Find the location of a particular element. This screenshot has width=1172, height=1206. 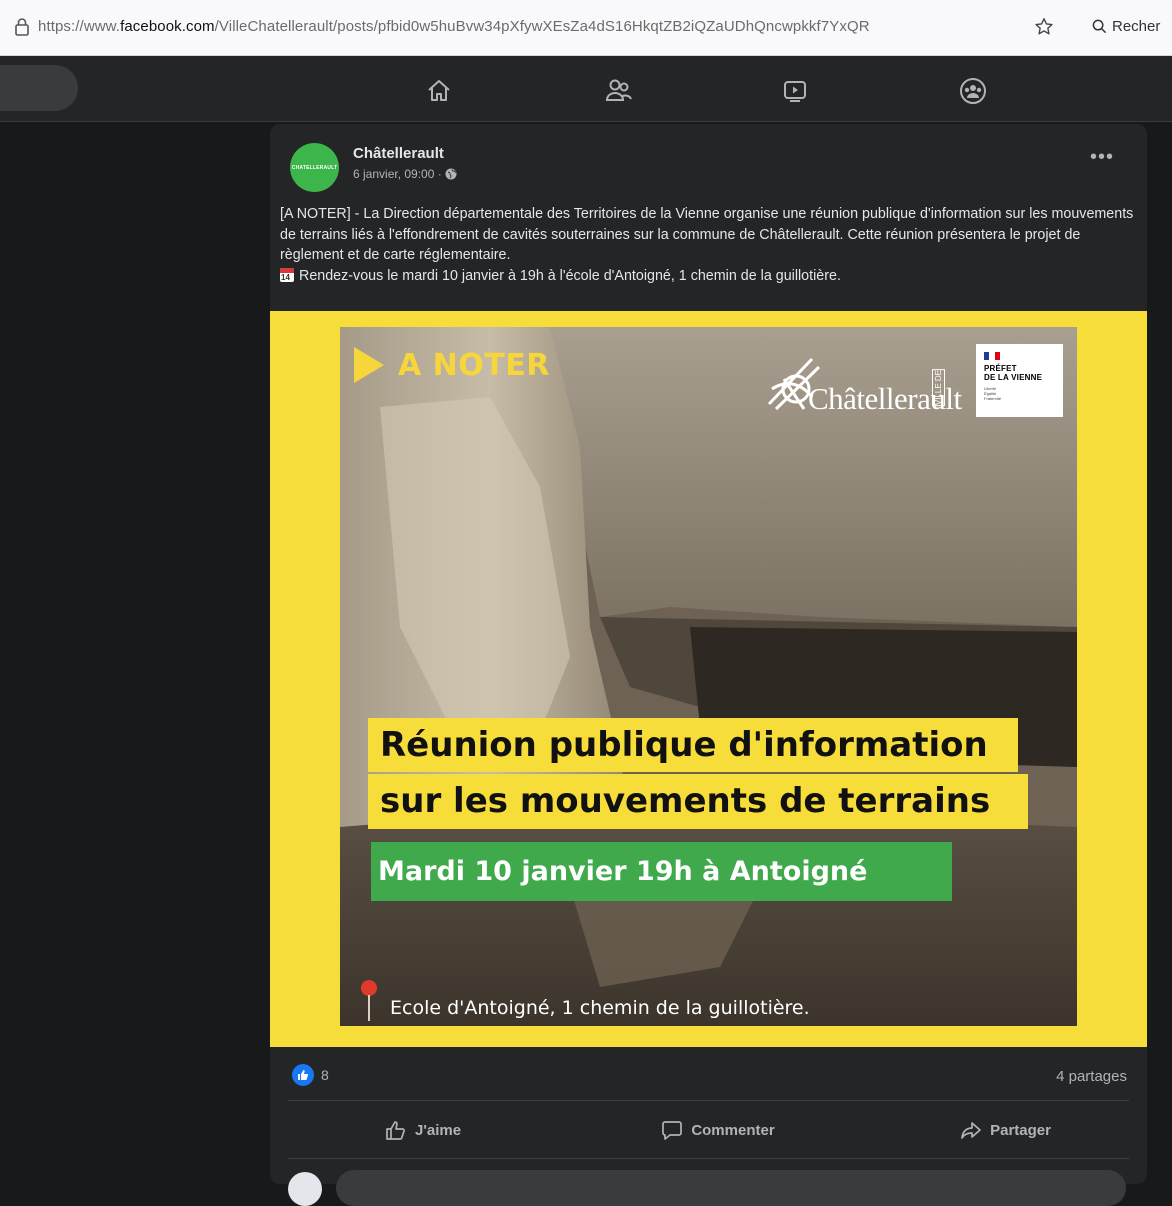

lock-icon is located at coordinates (22, 27).